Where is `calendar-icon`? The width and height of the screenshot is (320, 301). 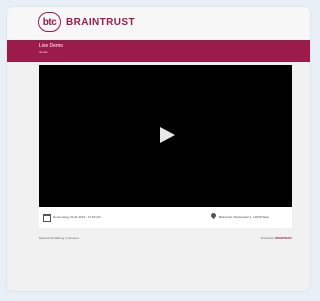 calendar-icon is located at coordinates (47, 218).